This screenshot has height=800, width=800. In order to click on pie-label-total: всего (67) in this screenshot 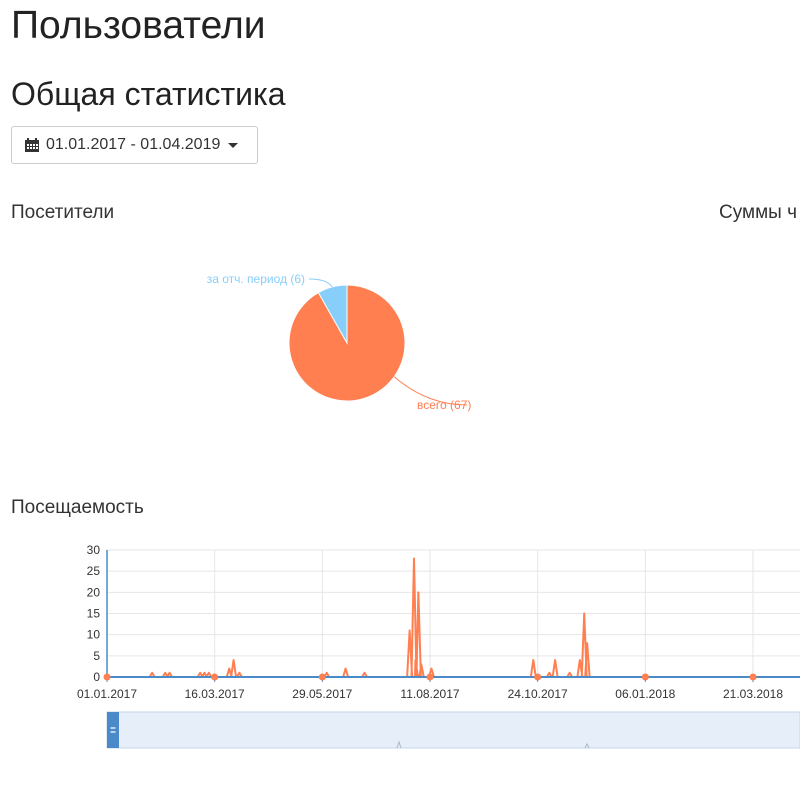, I will do `click(444, 405)`.